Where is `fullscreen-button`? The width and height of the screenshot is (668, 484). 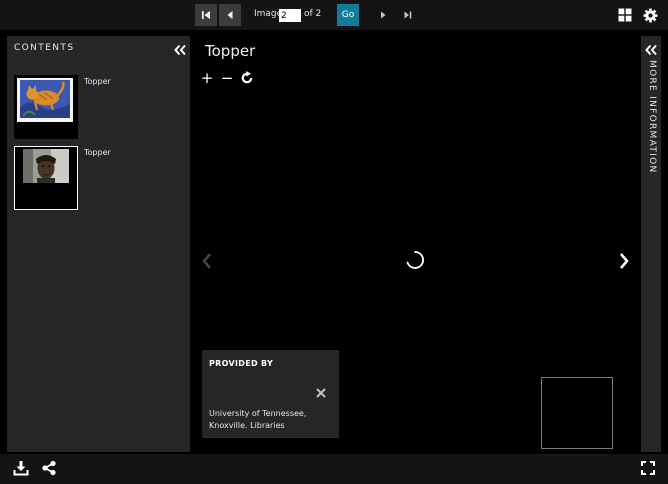 fullscreen-button is located at coordinates (648, 468).